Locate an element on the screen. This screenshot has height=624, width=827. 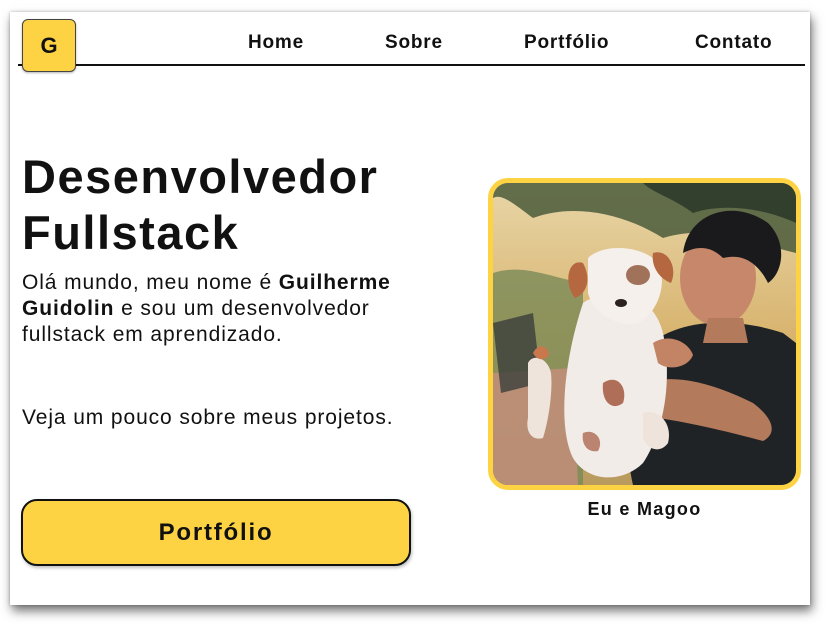
nav-contato-link: Contato is located at coordinates (733, 43).